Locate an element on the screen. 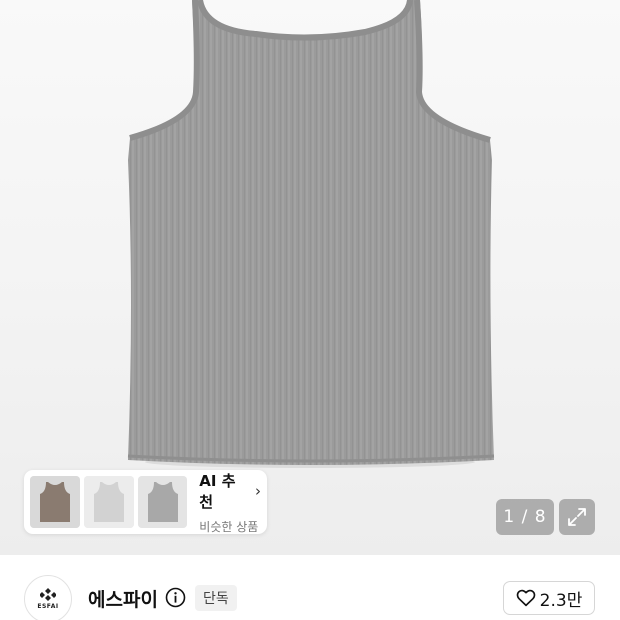 This screenshot has width=620, height=620. brand-row: ESFAI 에스파이 단독 2.3만 is located at coordinates (310, 587).